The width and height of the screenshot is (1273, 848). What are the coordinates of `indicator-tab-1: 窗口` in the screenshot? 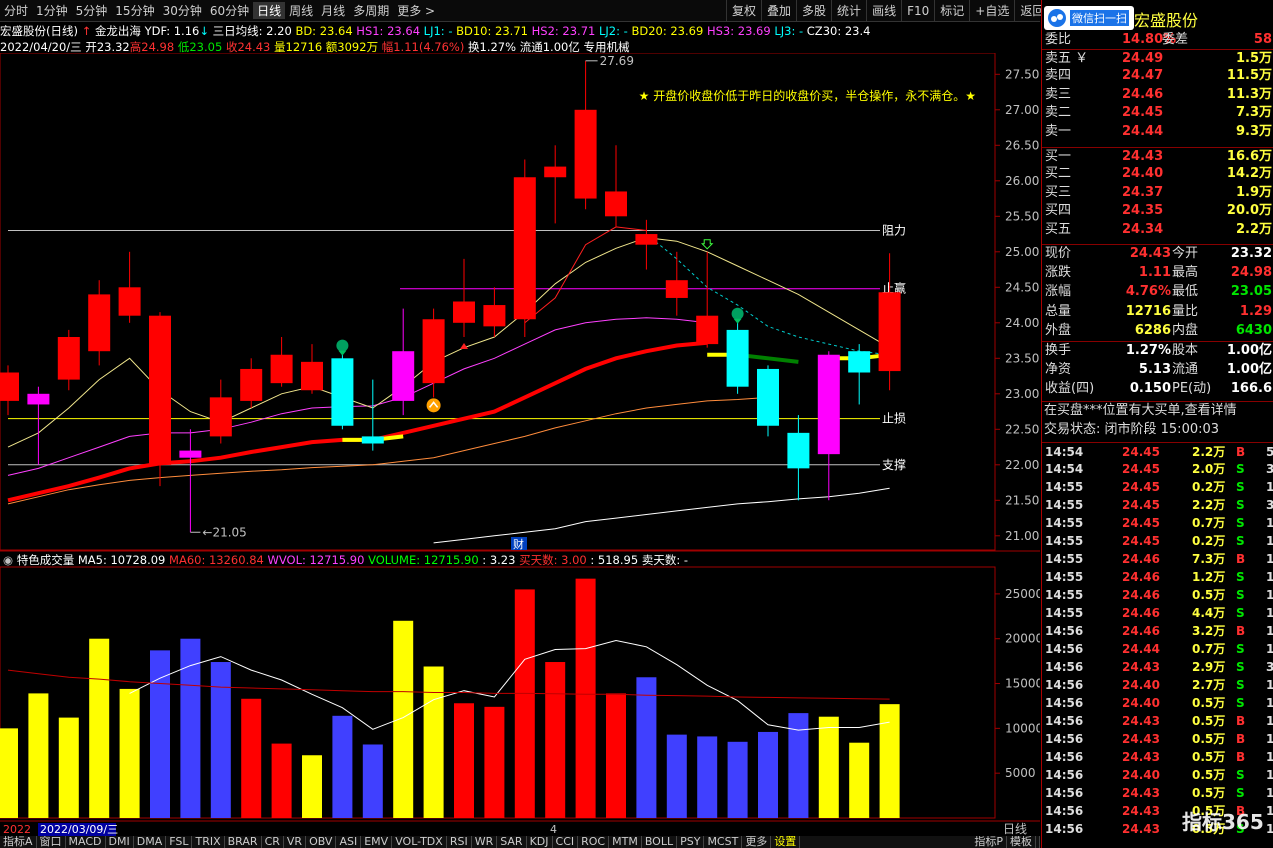 It's located at (51, 842).